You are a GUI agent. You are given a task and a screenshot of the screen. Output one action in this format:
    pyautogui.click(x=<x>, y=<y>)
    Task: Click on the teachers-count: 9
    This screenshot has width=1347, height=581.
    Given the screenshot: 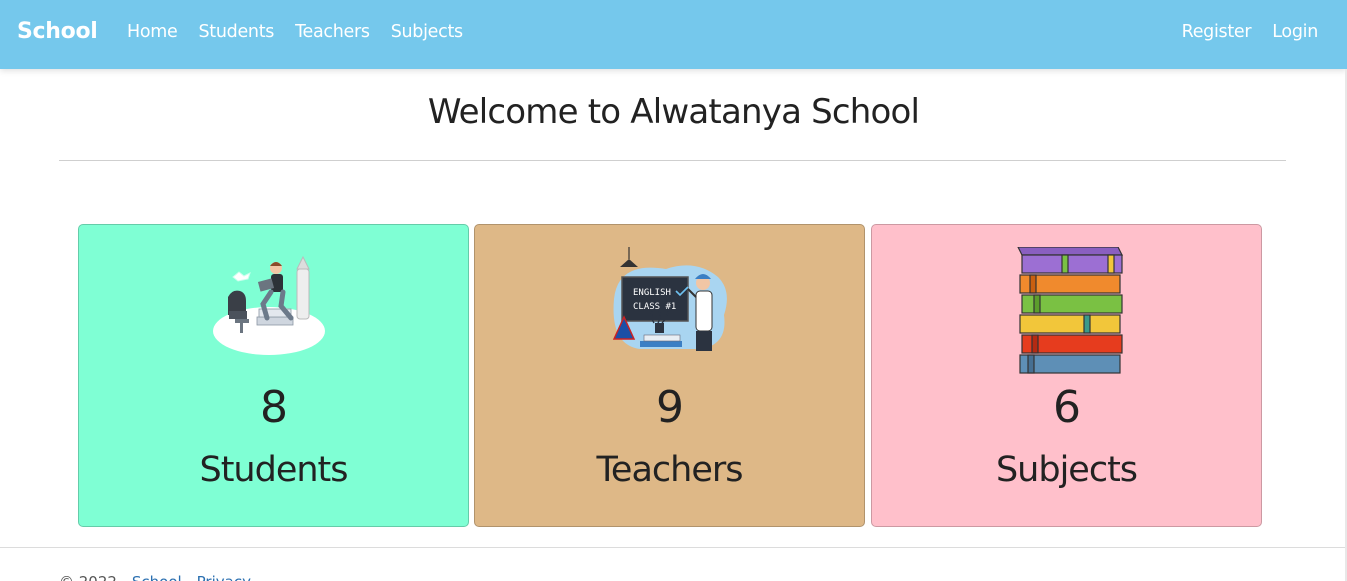 What is the action you would take?
    pyautogui.click(x=670, y=407)
    